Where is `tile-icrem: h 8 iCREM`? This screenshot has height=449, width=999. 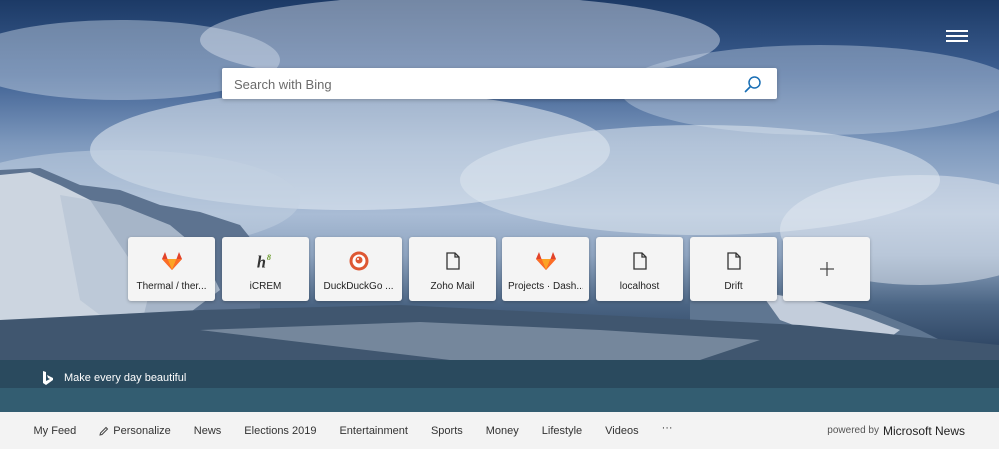 tile-icrem: h 8 iCREM is located at coordinates (265, 269).